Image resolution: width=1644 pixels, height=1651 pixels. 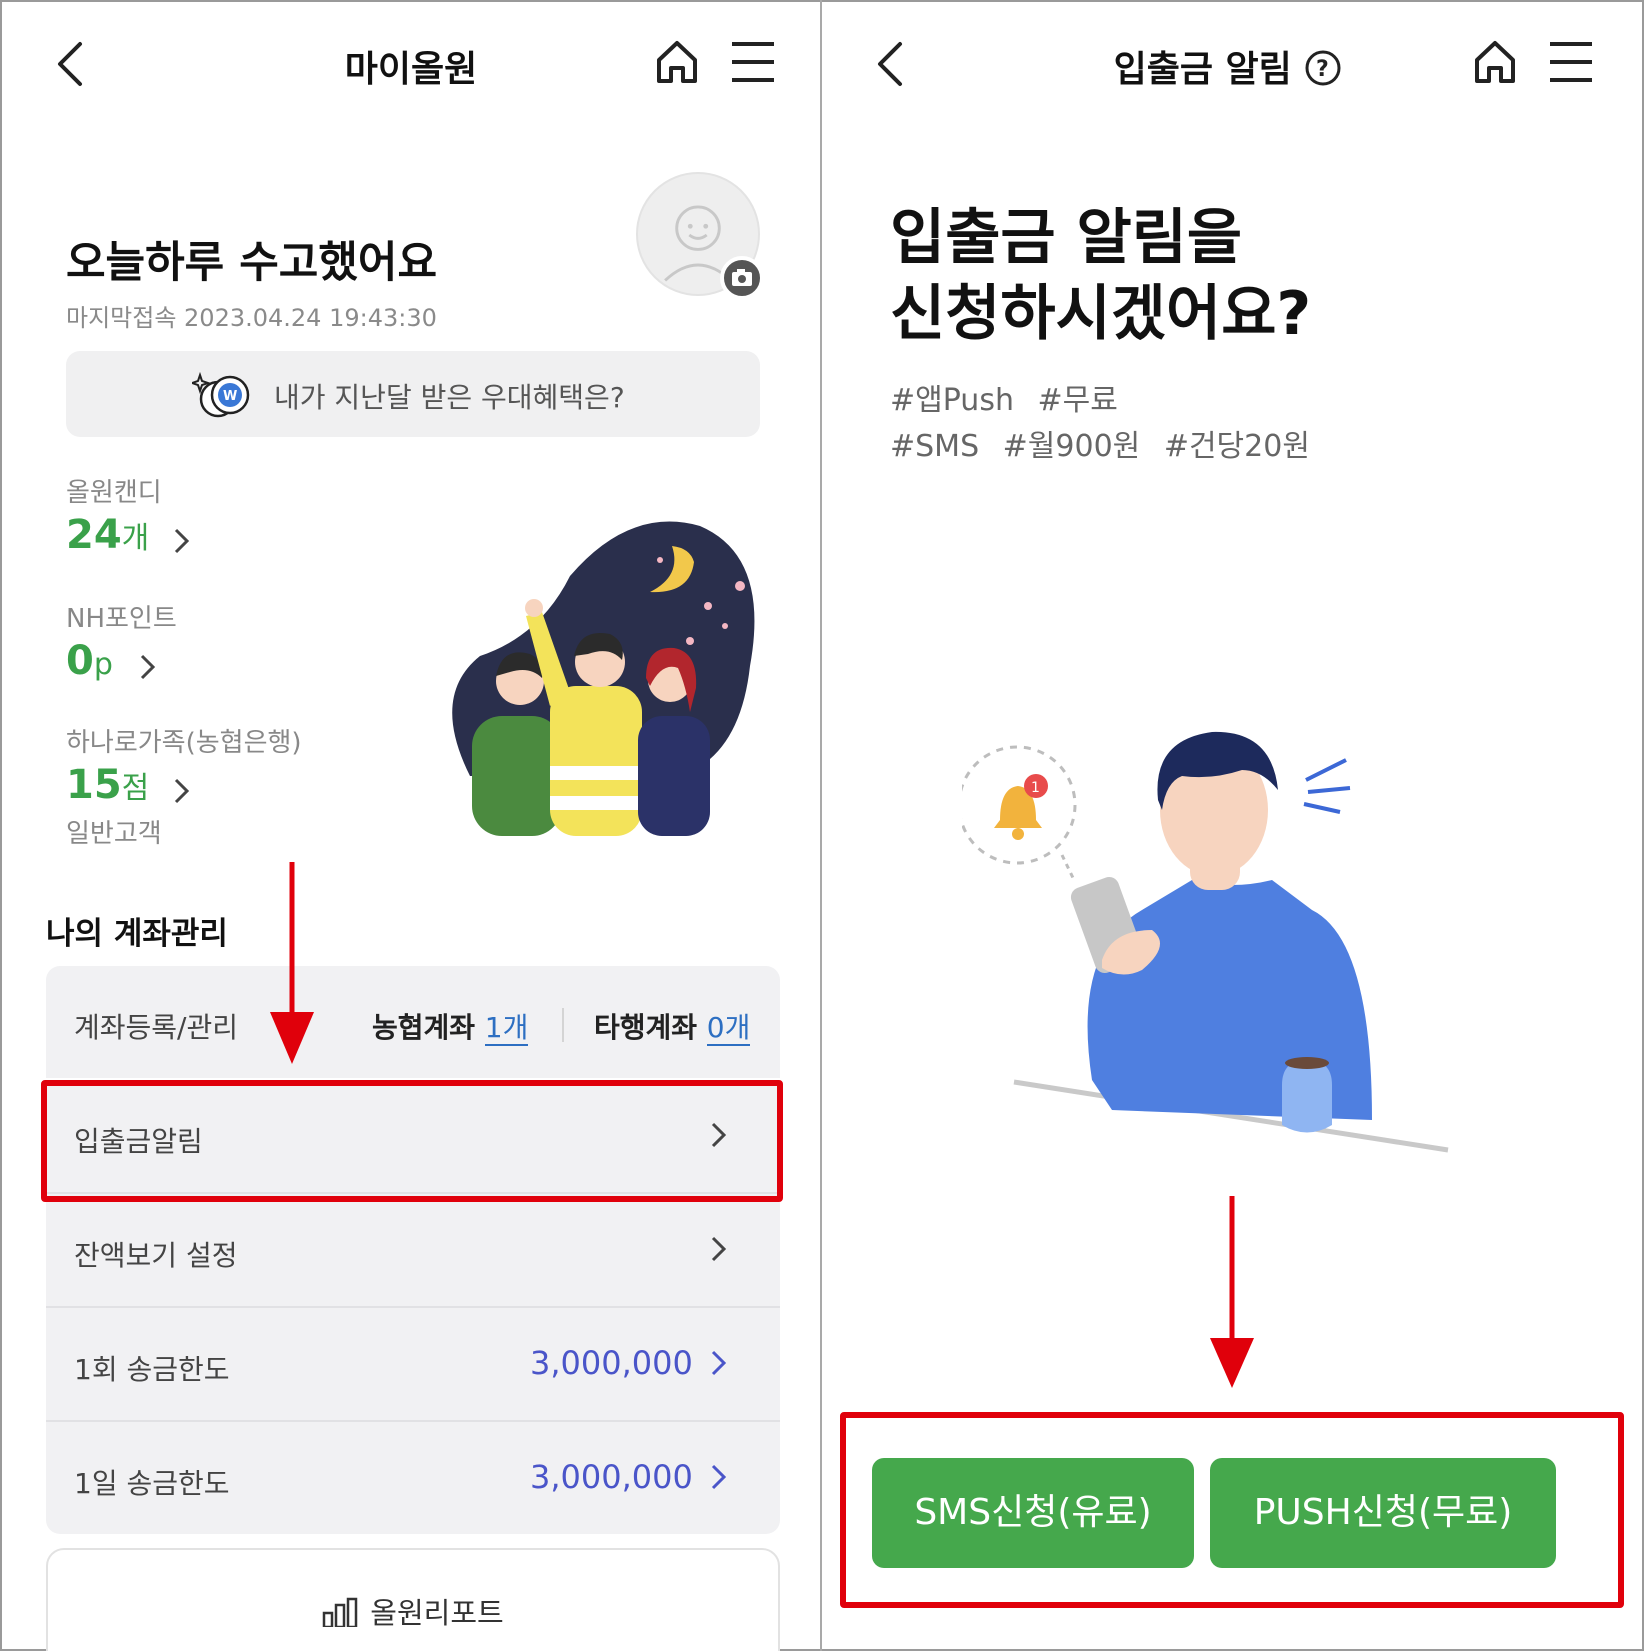 What do you see at coordinates (80, 661) in the screenshot?
I see `nh-point-count: 0` at bounding box center [80, 661].